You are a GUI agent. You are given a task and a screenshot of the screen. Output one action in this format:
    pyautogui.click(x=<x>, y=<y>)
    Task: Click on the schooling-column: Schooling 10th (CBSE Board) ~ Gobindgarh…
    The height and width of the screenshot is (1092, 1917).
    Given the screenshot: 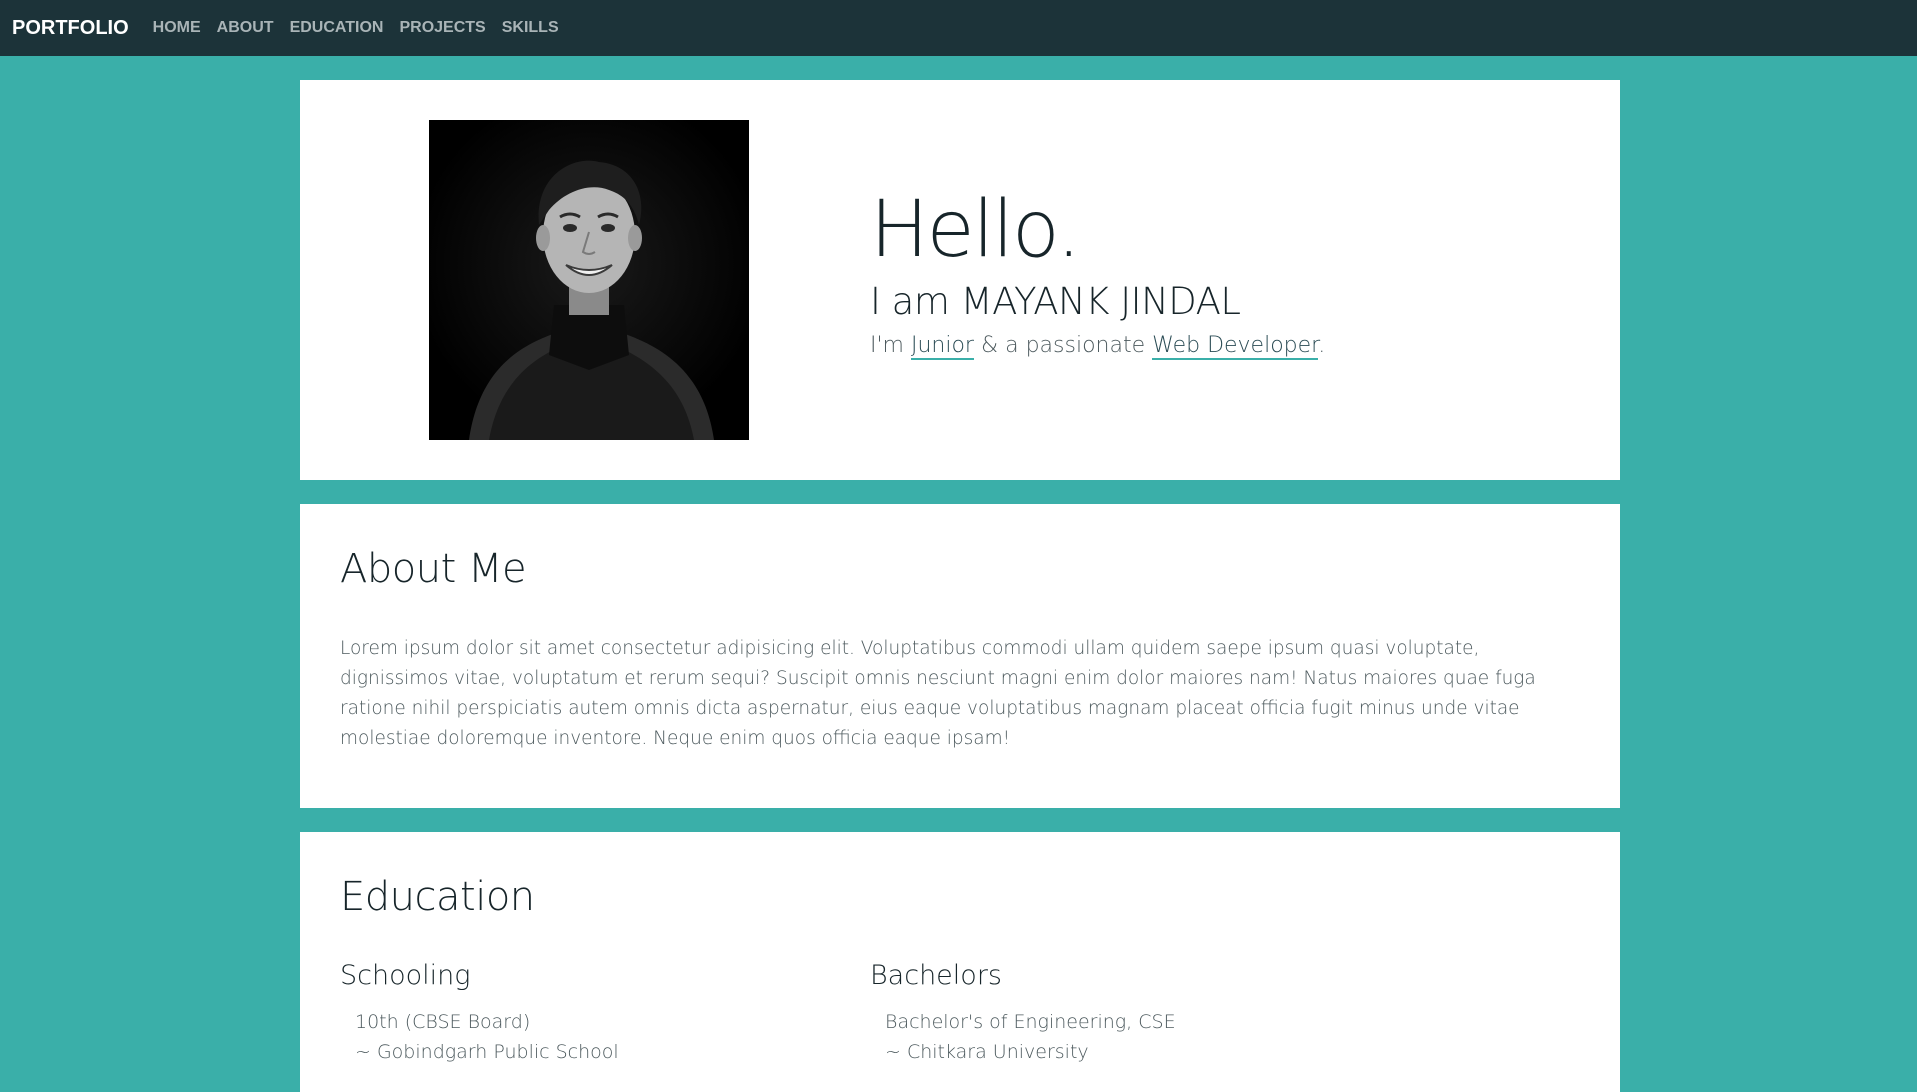 What is the action you would take?
    pyautogui.click(x=479, y=1013)
    